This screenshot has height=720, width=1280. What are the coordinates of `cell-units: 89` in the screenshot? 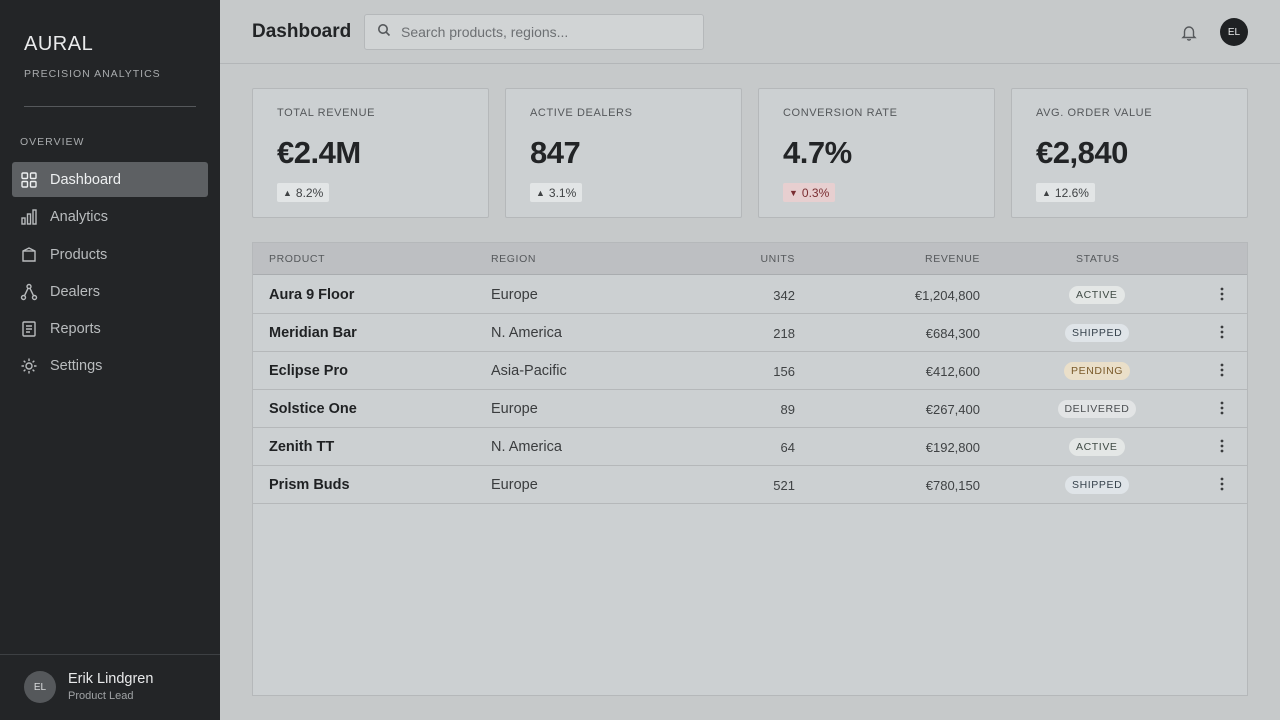 It's located at (787, 409).